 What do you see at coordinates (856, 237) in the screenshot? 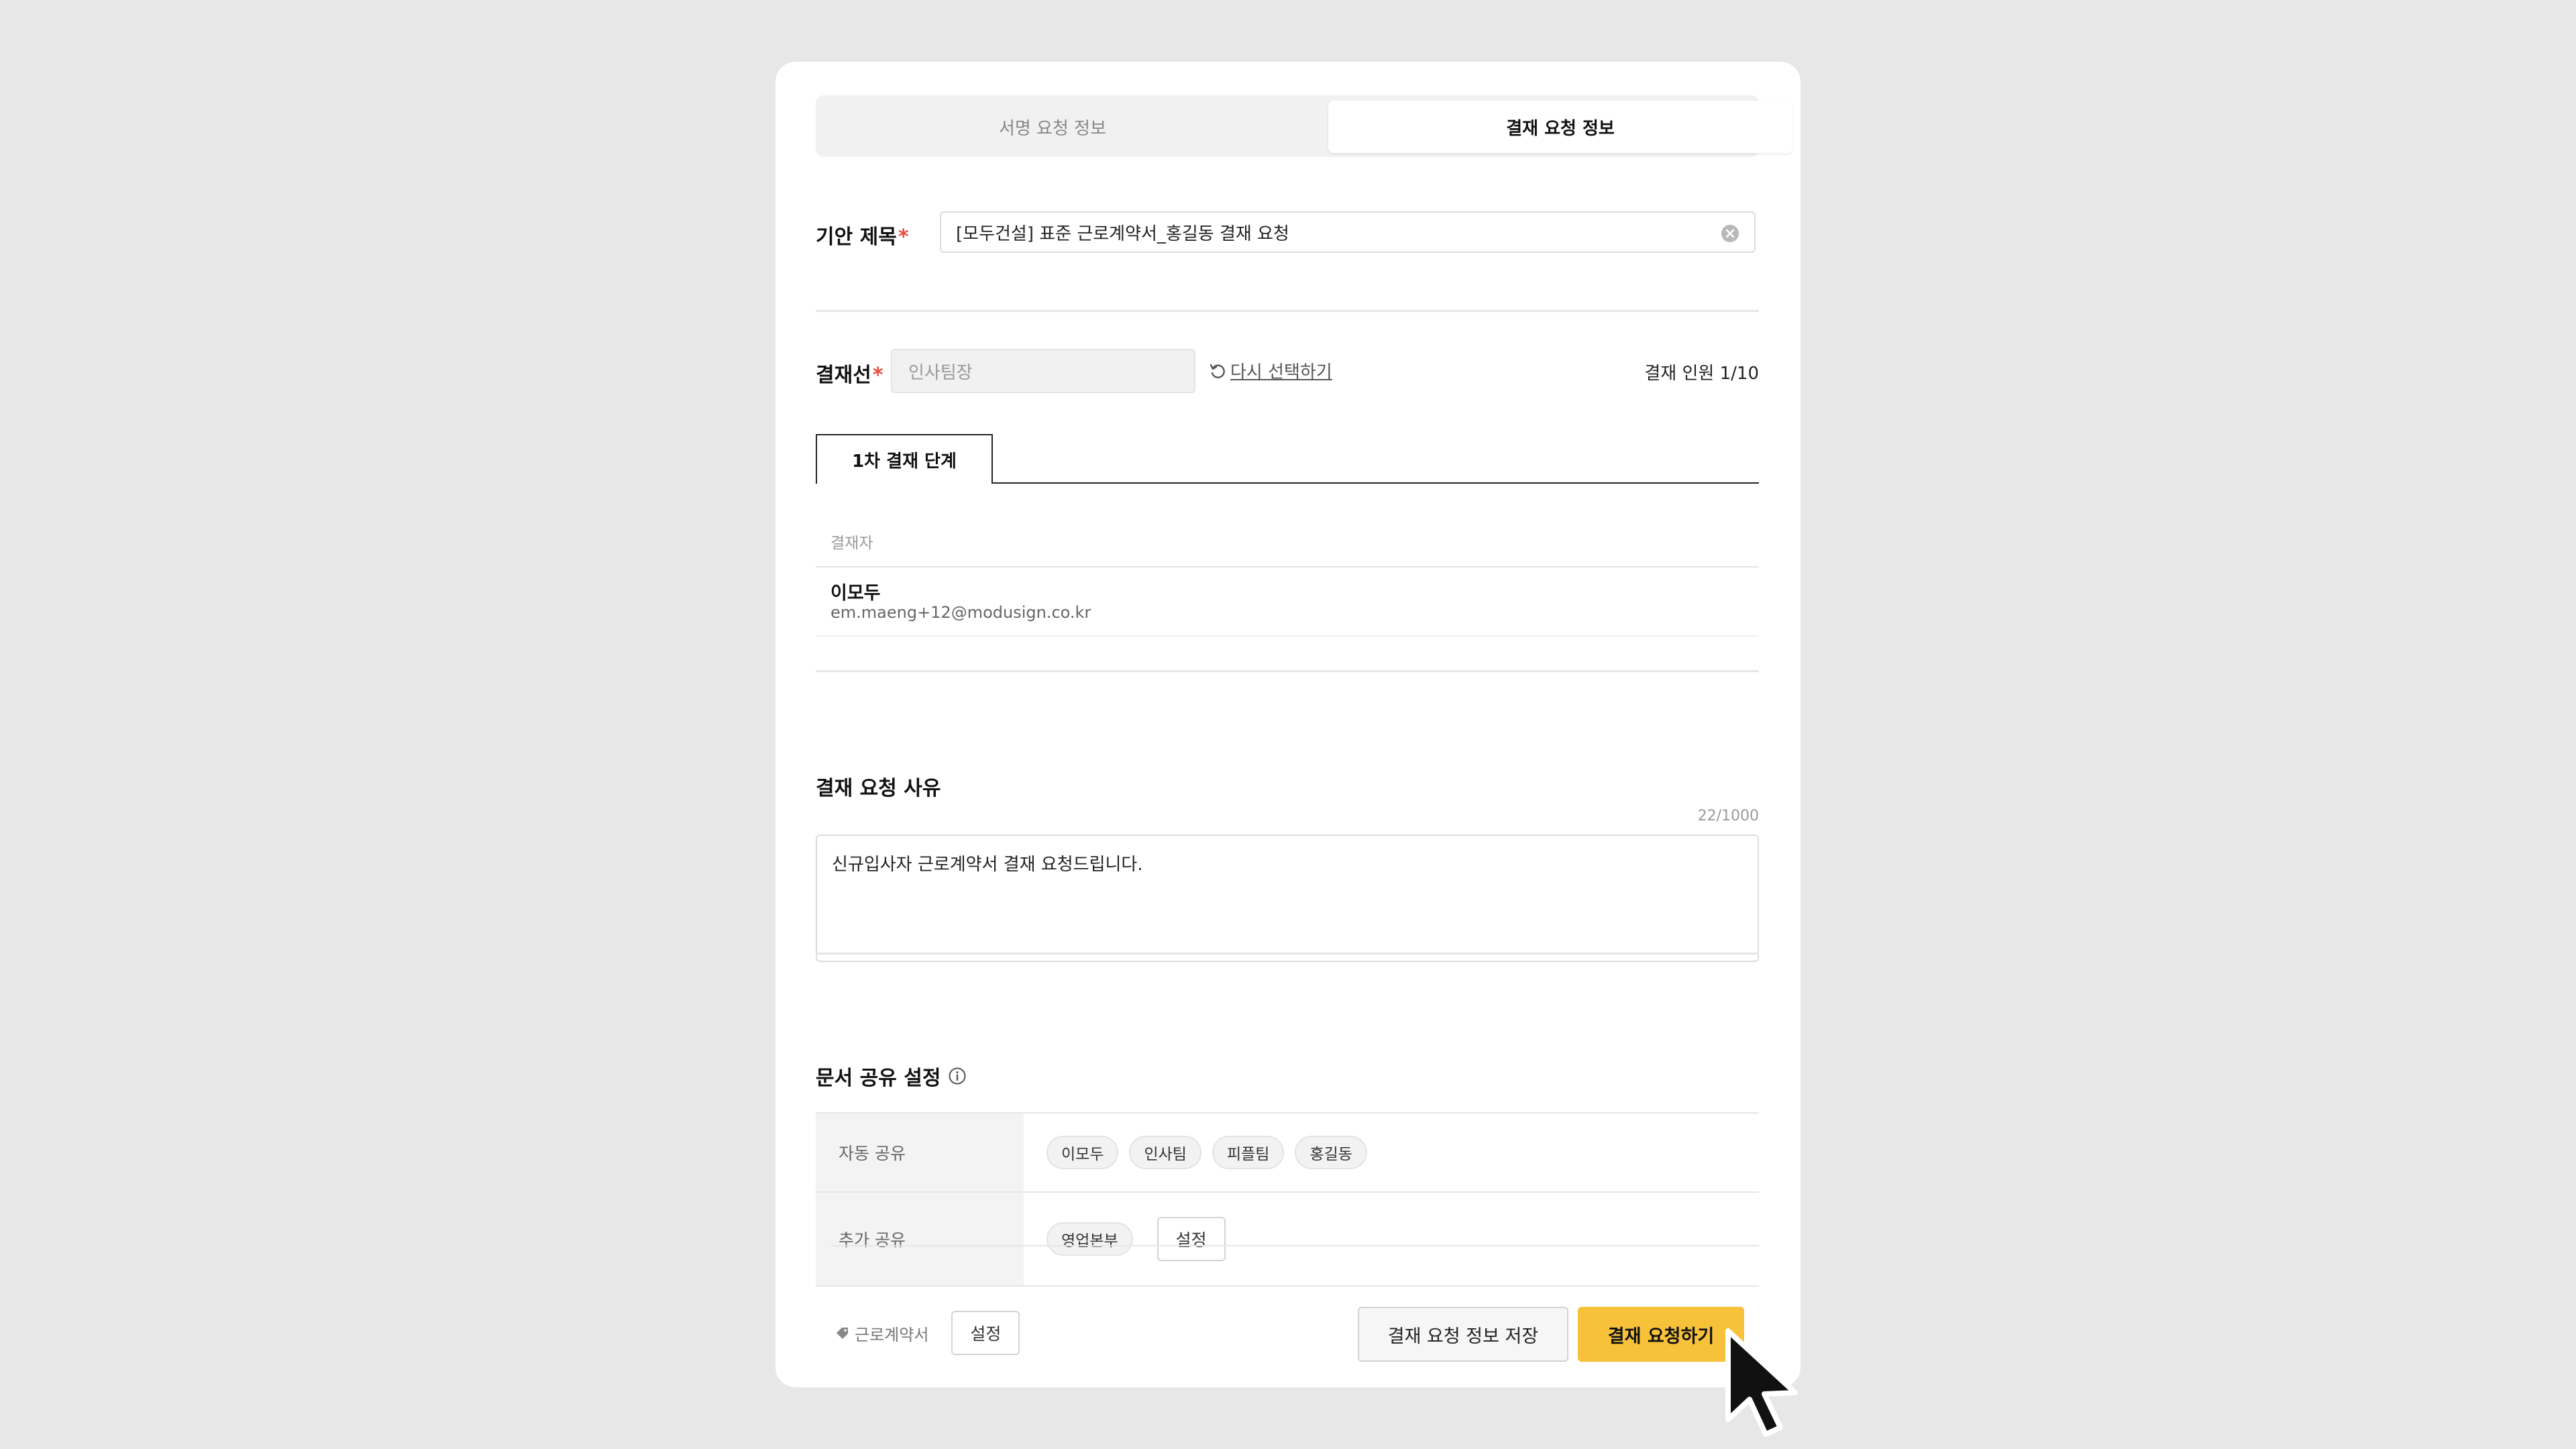
I see `draft-title-label-text: 기안 제목` at bounding box center [856, 237].